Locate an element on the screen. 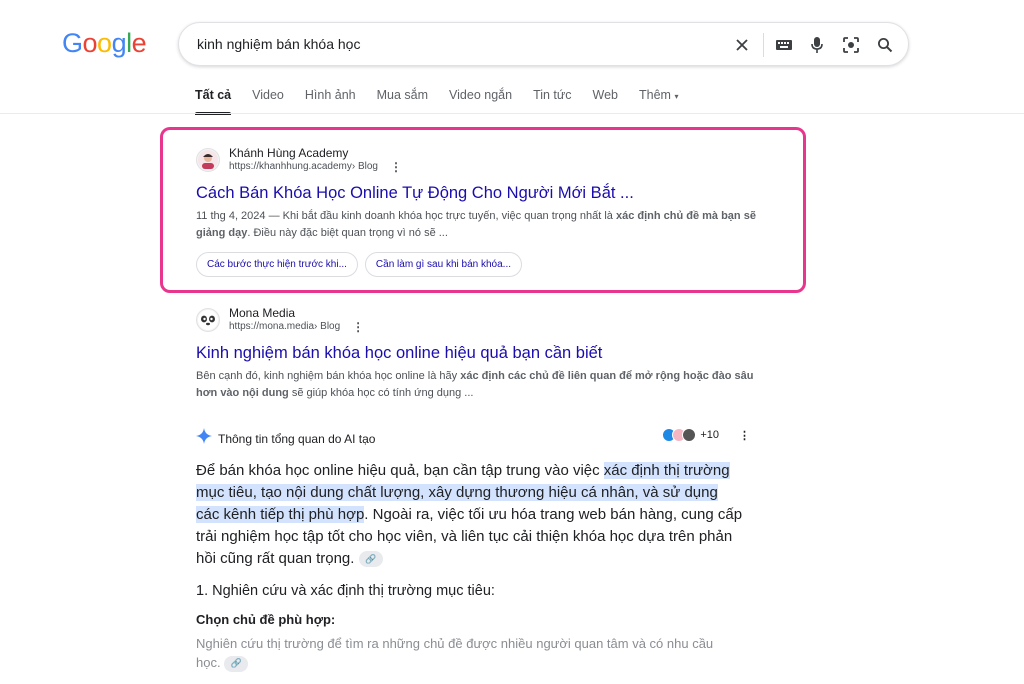 This screenshot has width=1024, height=684. source-favicon-icon is located at coordinates (689, 435).